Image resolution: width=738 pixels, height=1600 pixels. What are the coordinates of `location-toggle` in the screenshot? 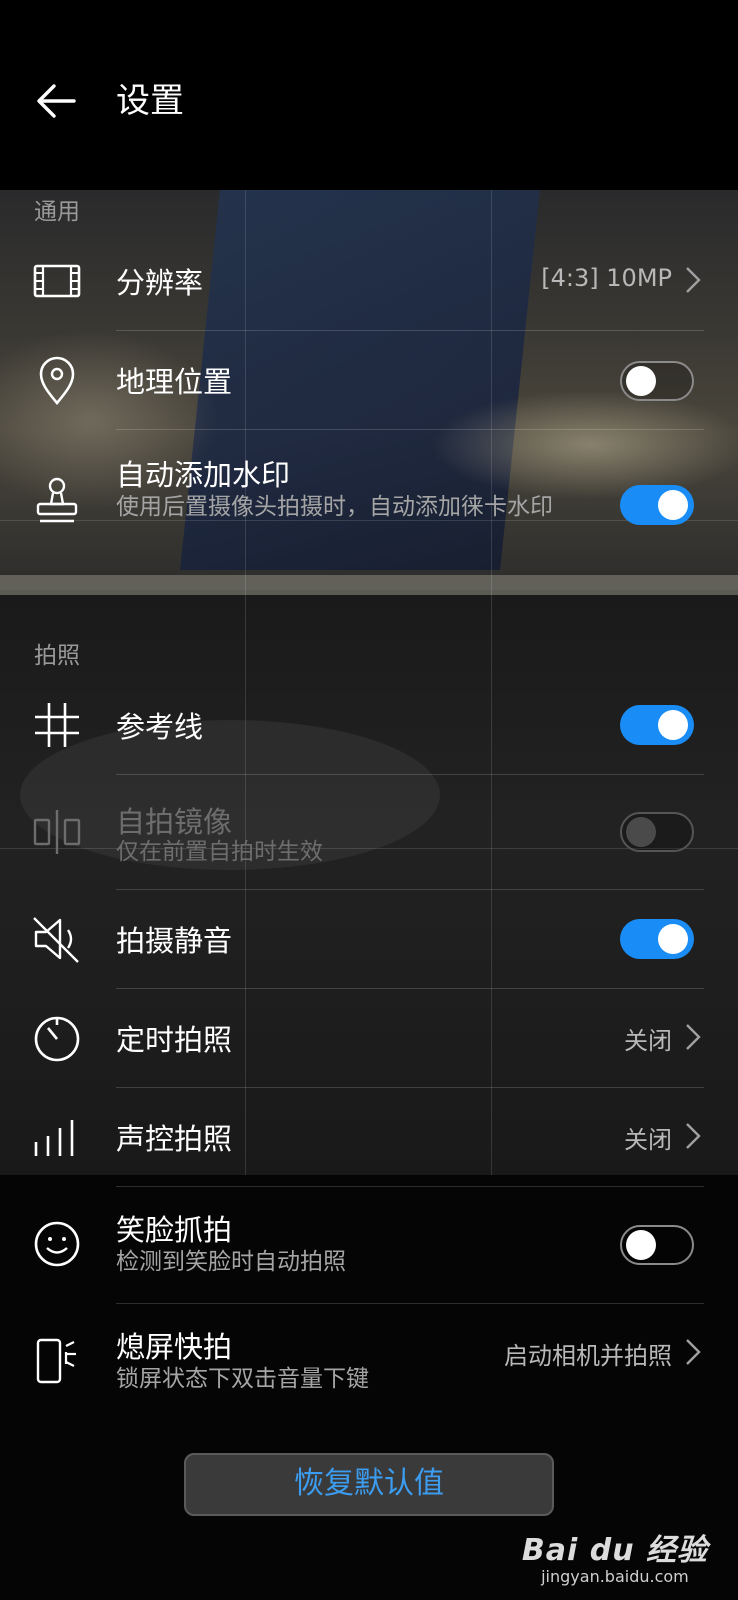 It's located at (657, 381).